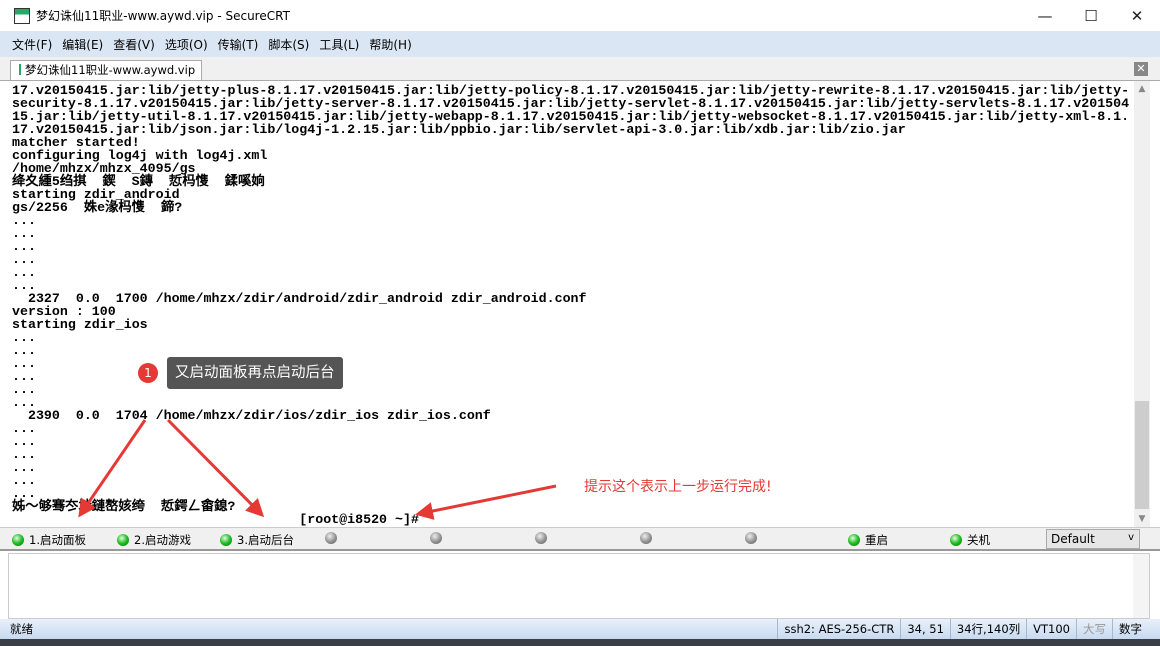 The width and height of the screenshot is (1160, 646). Describe the element at coordinates (57, 540) in the screenshot. I see `quick-button-label: 1.启动面板` at that location.